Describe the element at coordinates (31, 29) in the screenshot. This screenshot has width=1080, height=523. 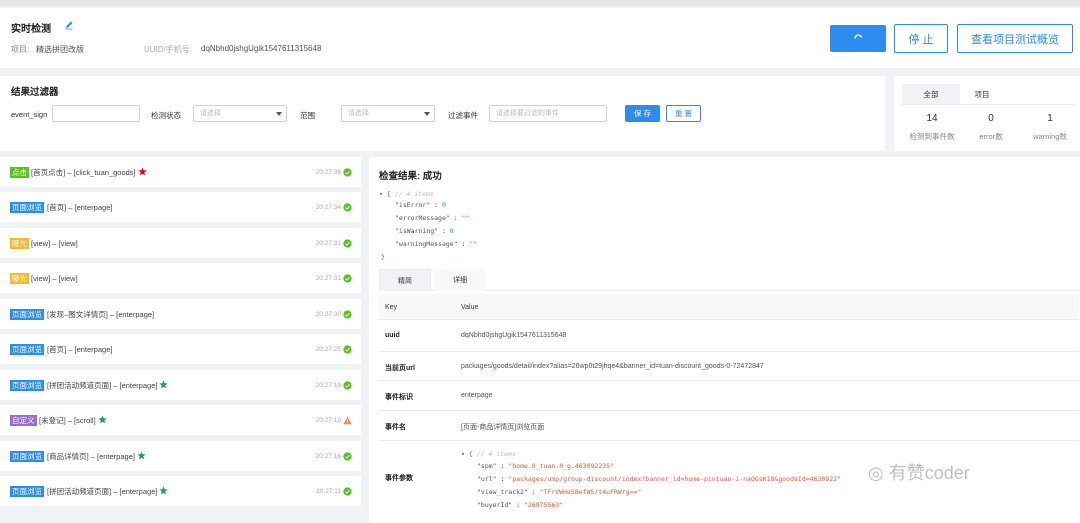
I see `page-title: 实时检测` at that location.